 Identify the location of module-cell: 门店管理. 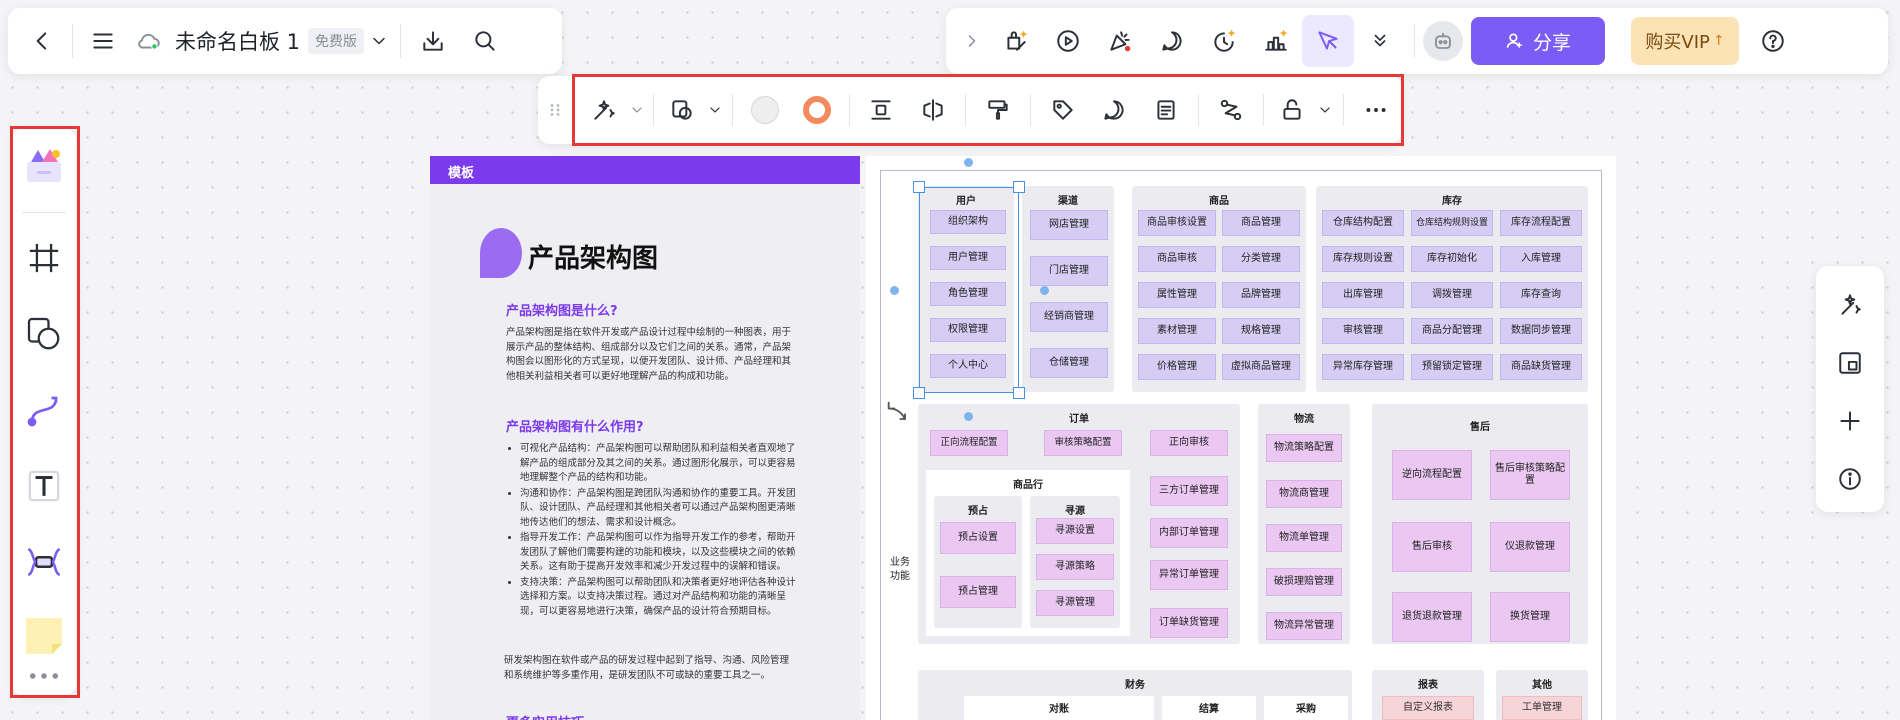
(1069, 271).